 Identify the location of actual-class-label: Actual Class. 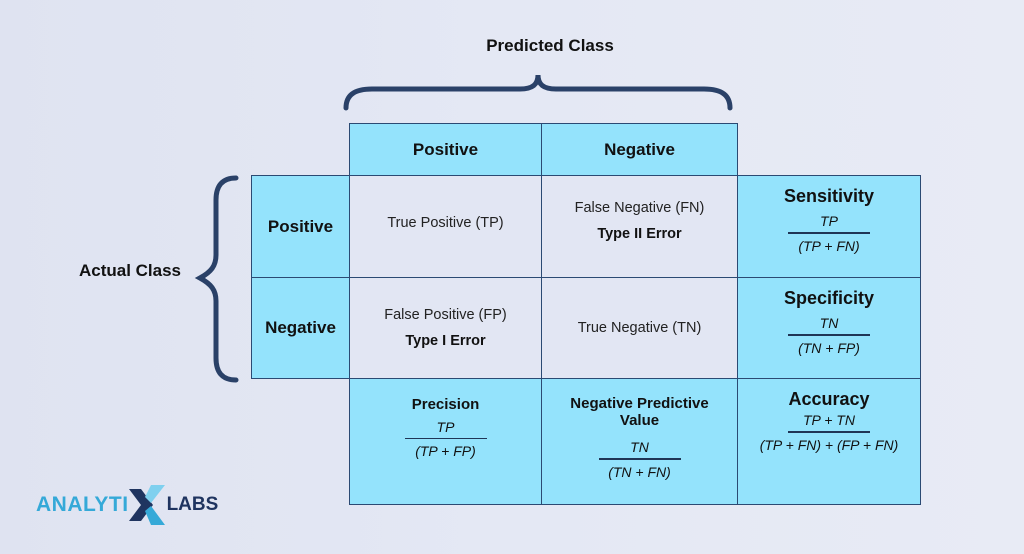
(130, 270).